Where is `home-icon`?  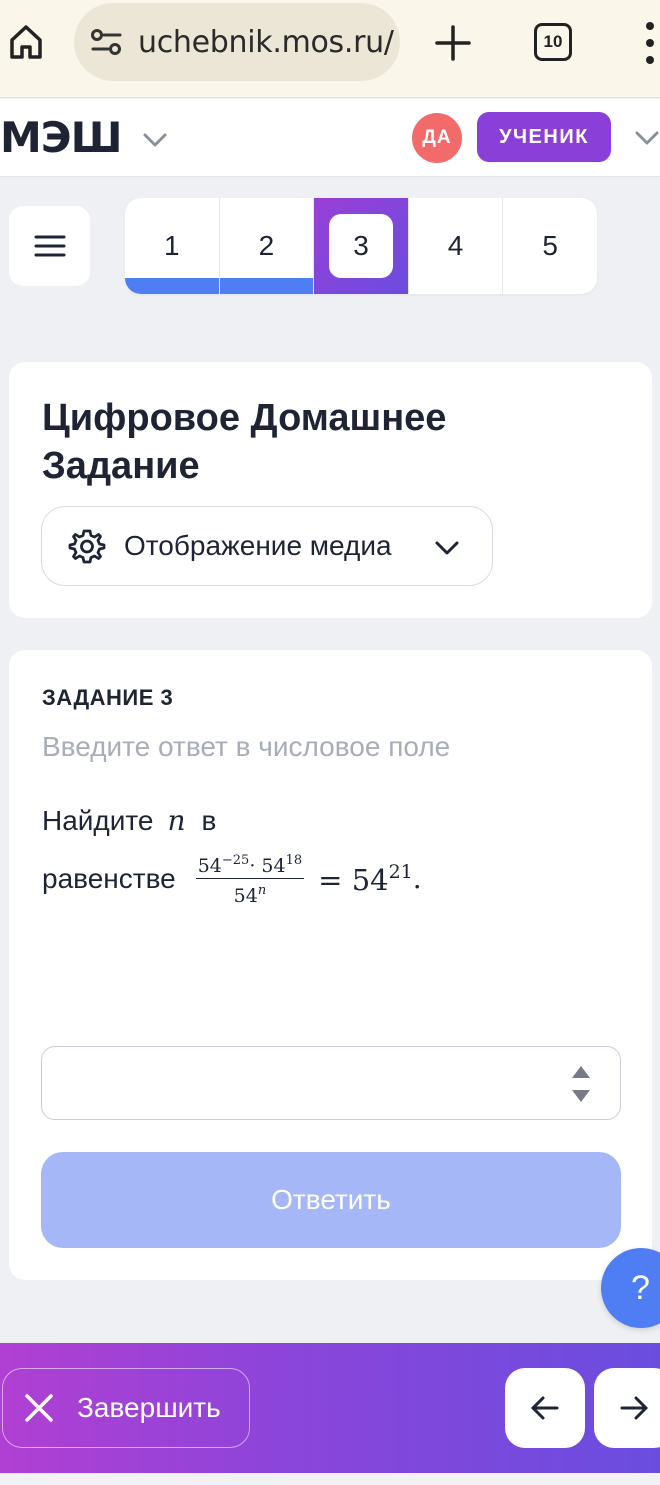 home-icon is located at coordinates (26, 42).